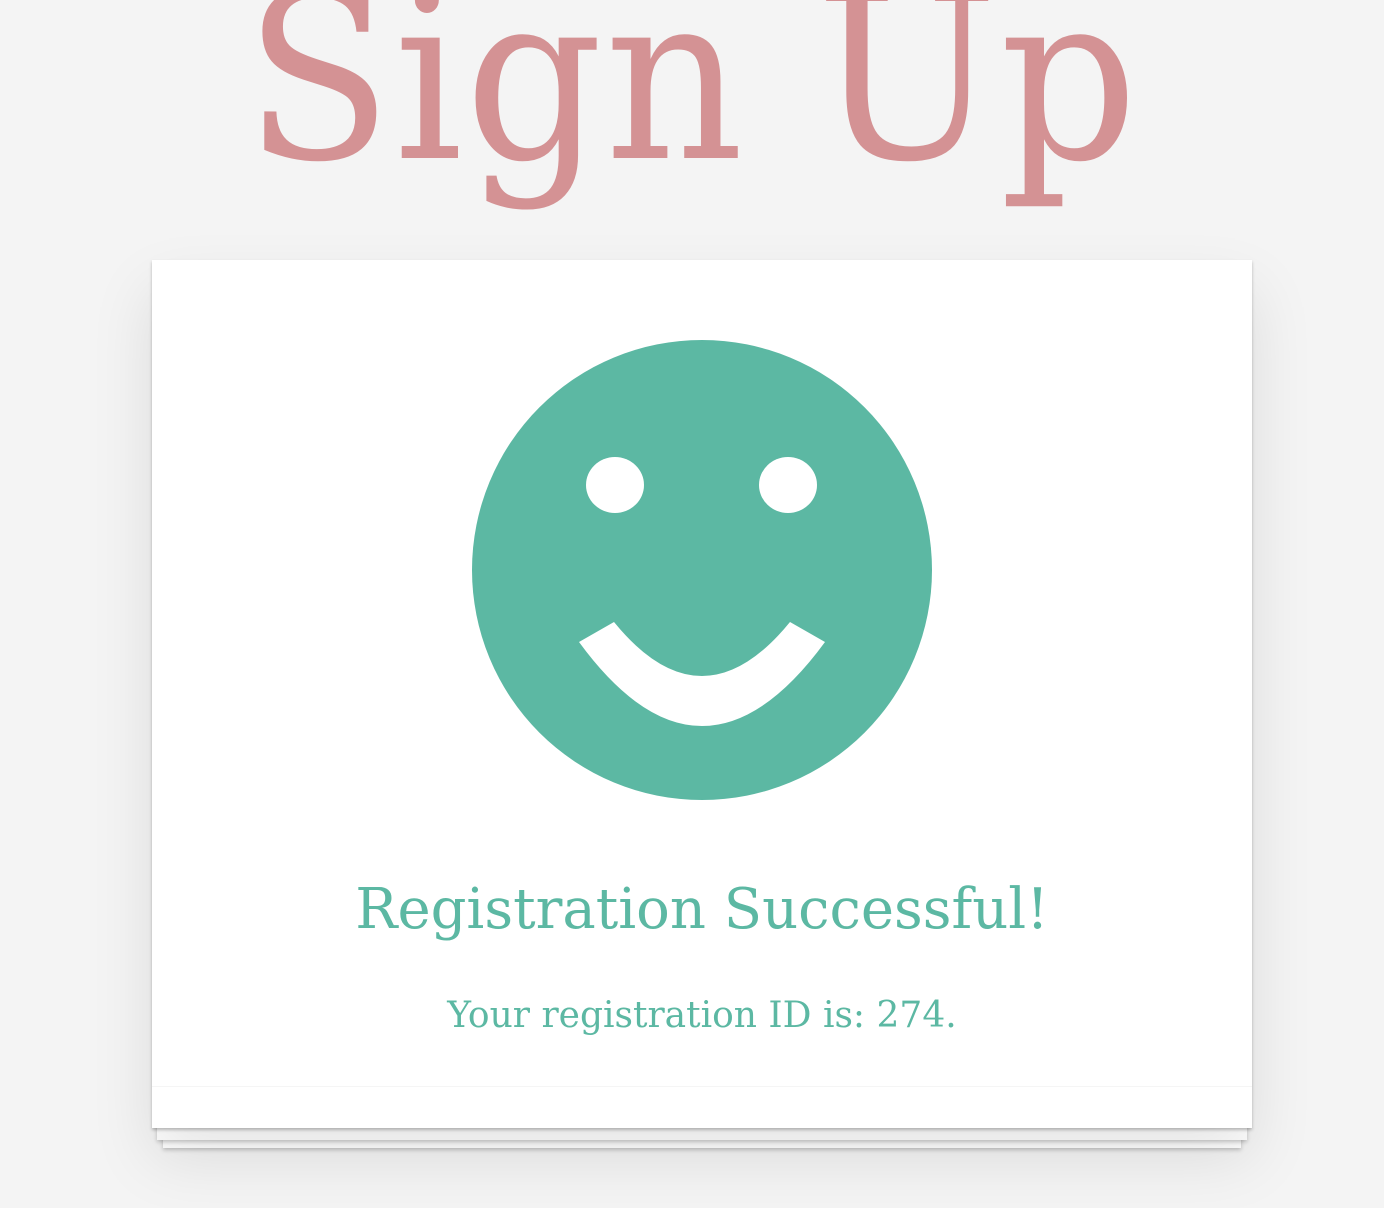  What do you see at coordinates (702, 909) in the screenshot?
I see `success-heading: Registration Successful!` at bounding box center [702, 909].